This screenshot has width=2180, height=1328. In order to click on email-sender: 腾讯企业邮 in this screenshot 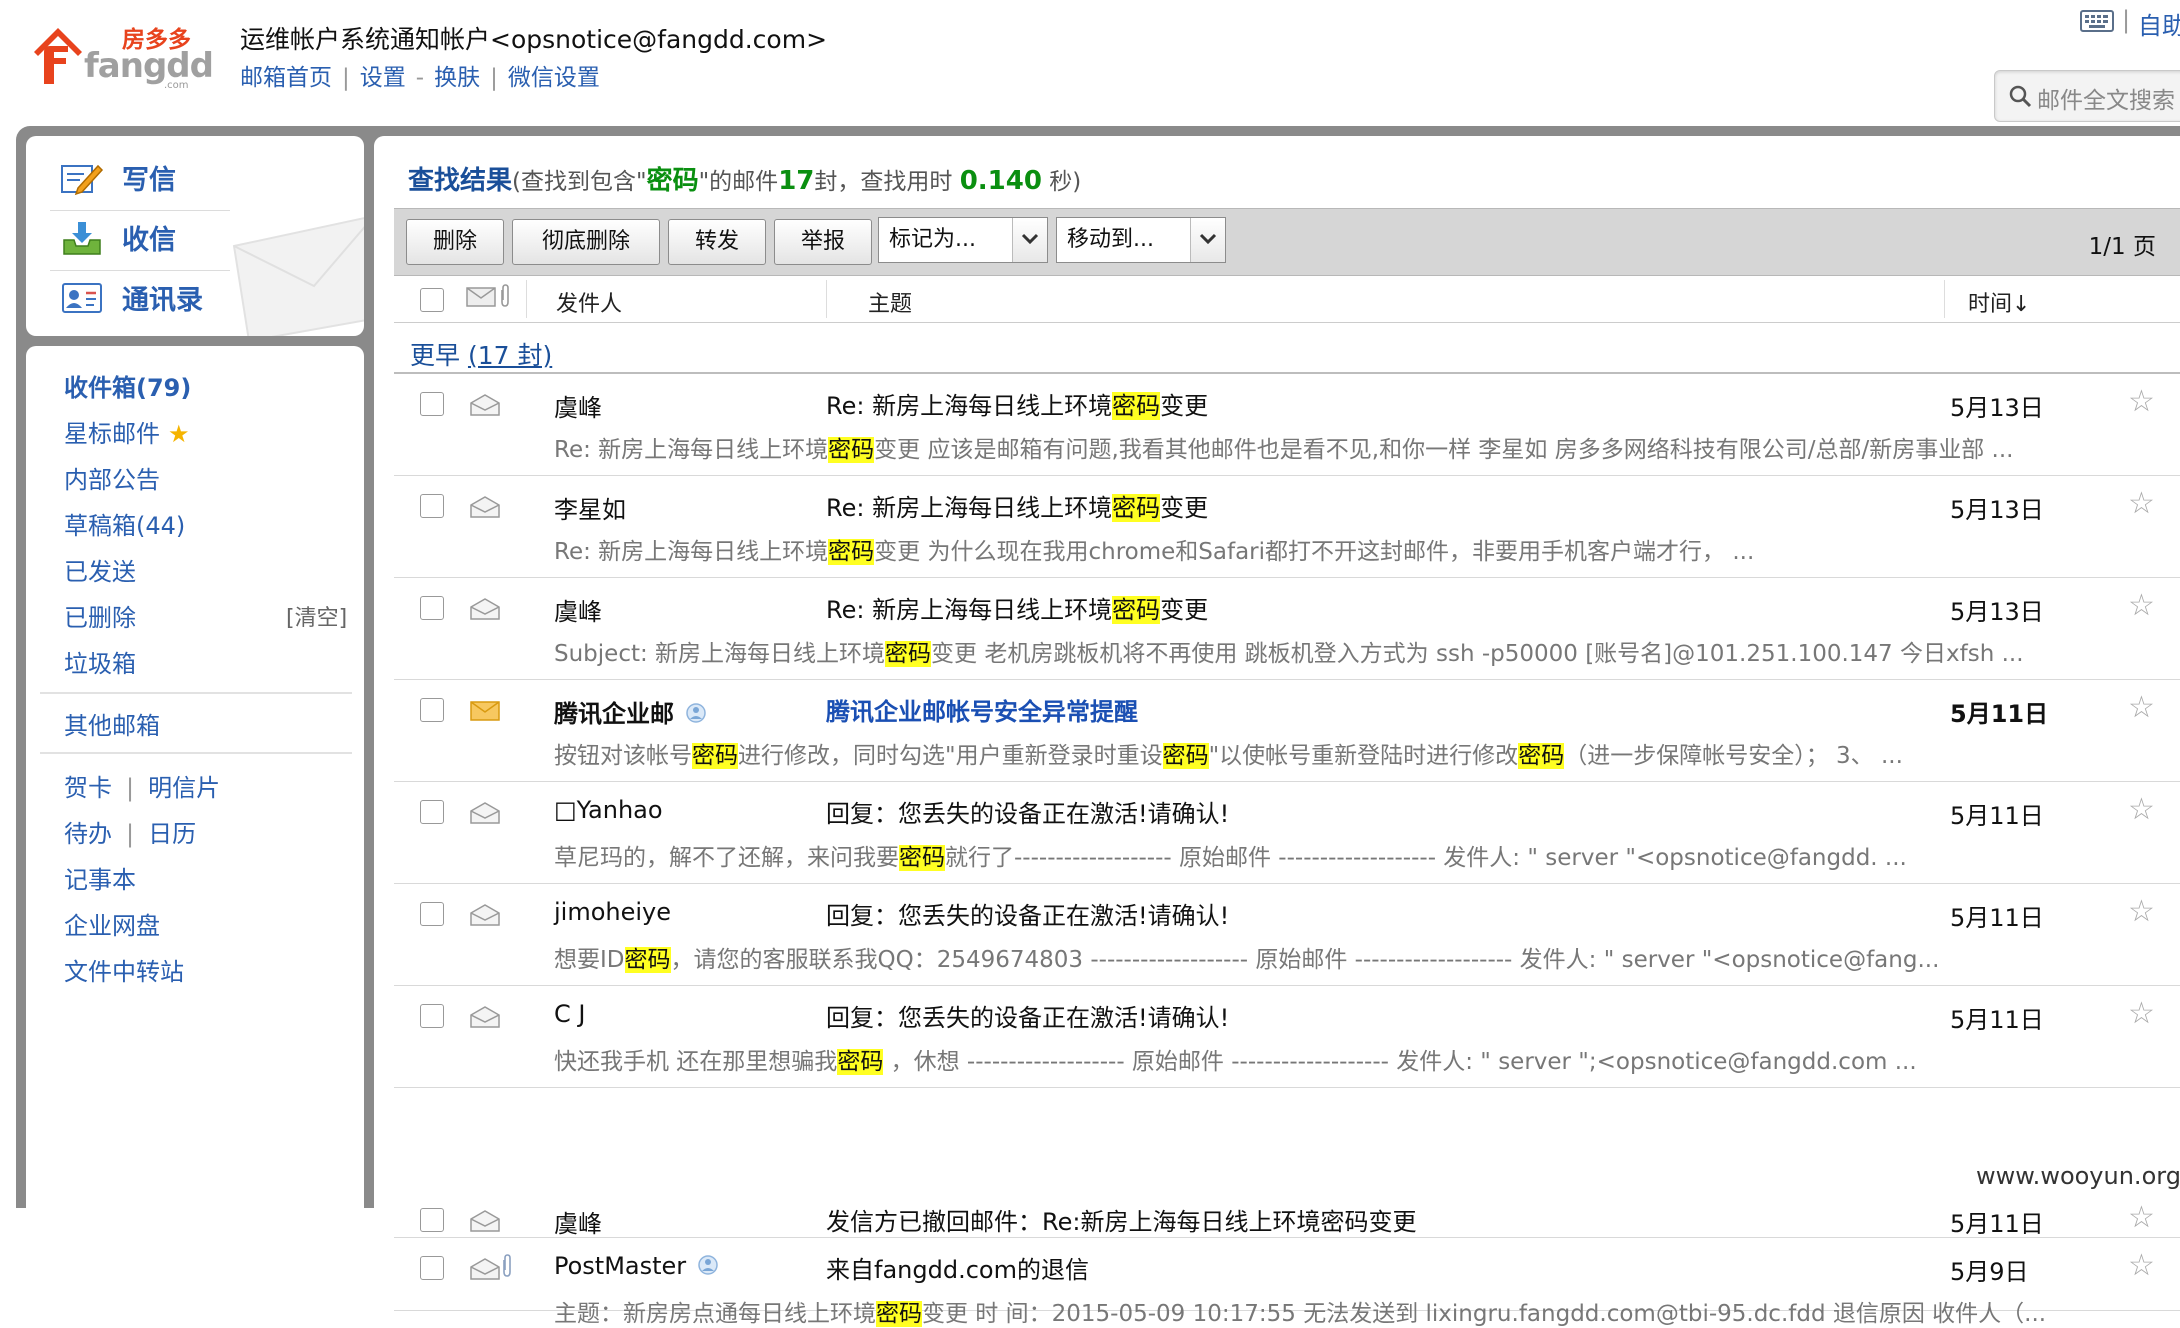, I will do `click(631, 711)`.